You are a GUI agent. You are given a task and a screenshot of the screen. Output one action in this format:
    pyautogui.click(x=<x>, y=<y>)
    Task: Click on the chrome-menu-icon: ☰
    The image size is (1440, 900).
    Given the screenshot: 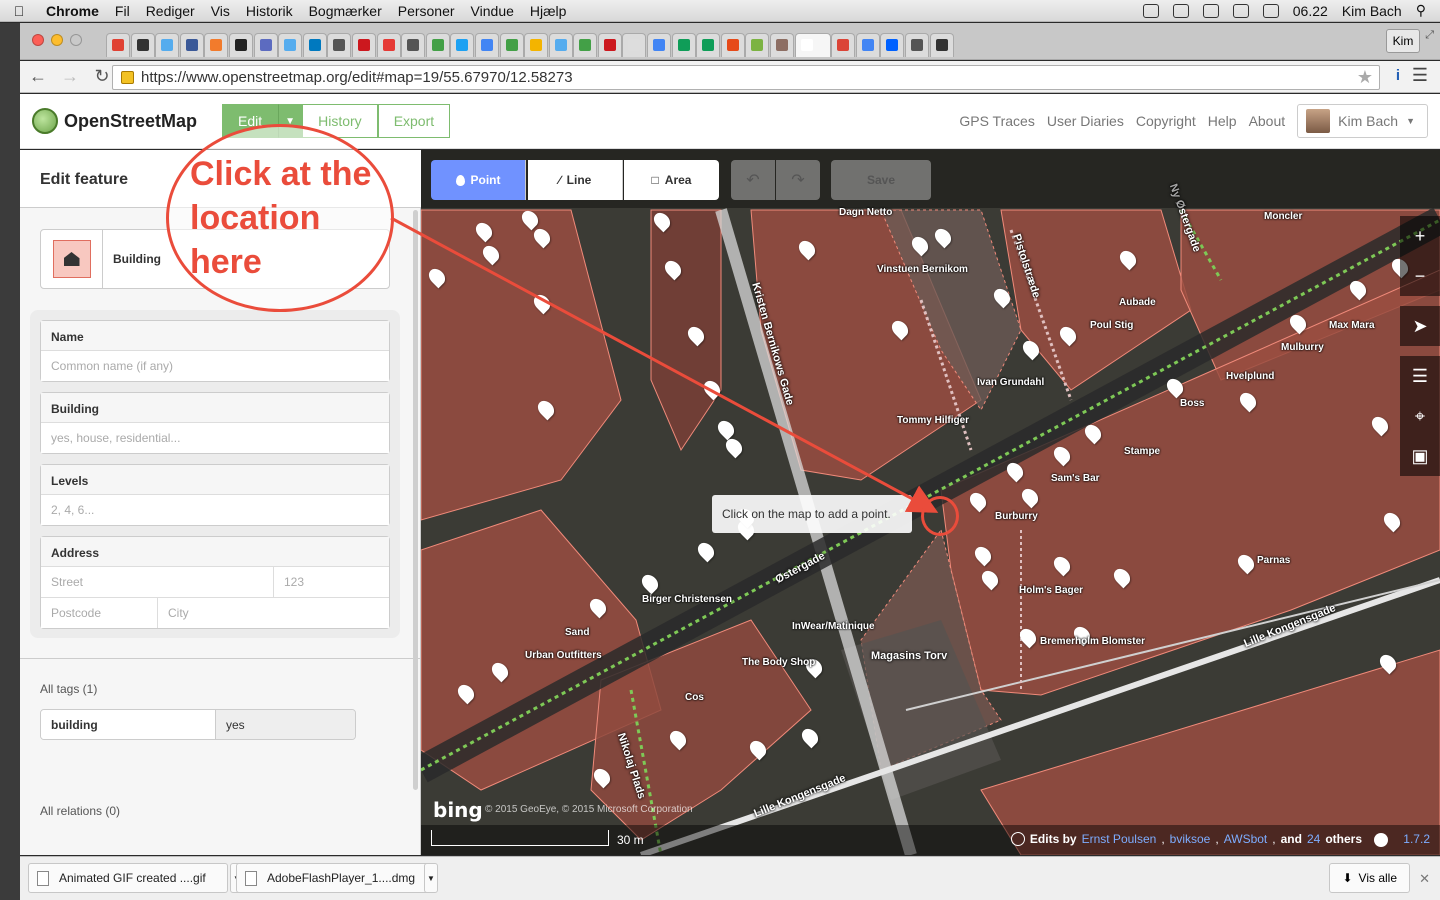 What is the action you would take?
    pyautogui.click(x=1420, y=75)
    